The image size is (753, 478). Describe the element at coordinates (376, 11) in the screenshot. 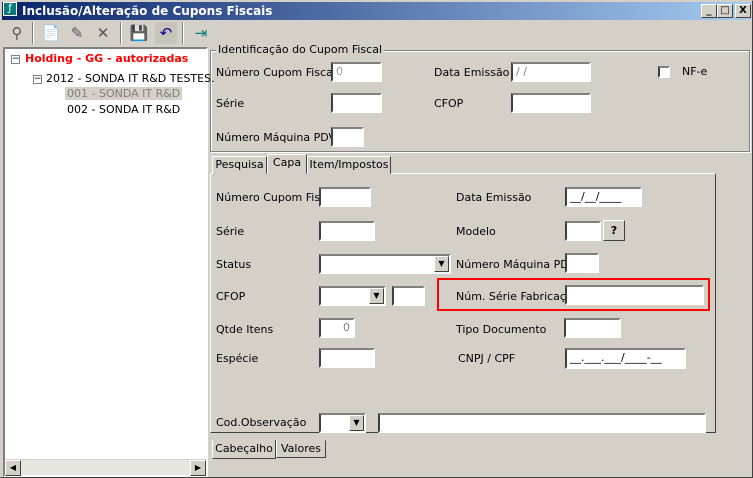

I see `title-bar: Inclusão/Alteração de Cupons Fiscais` at that location.